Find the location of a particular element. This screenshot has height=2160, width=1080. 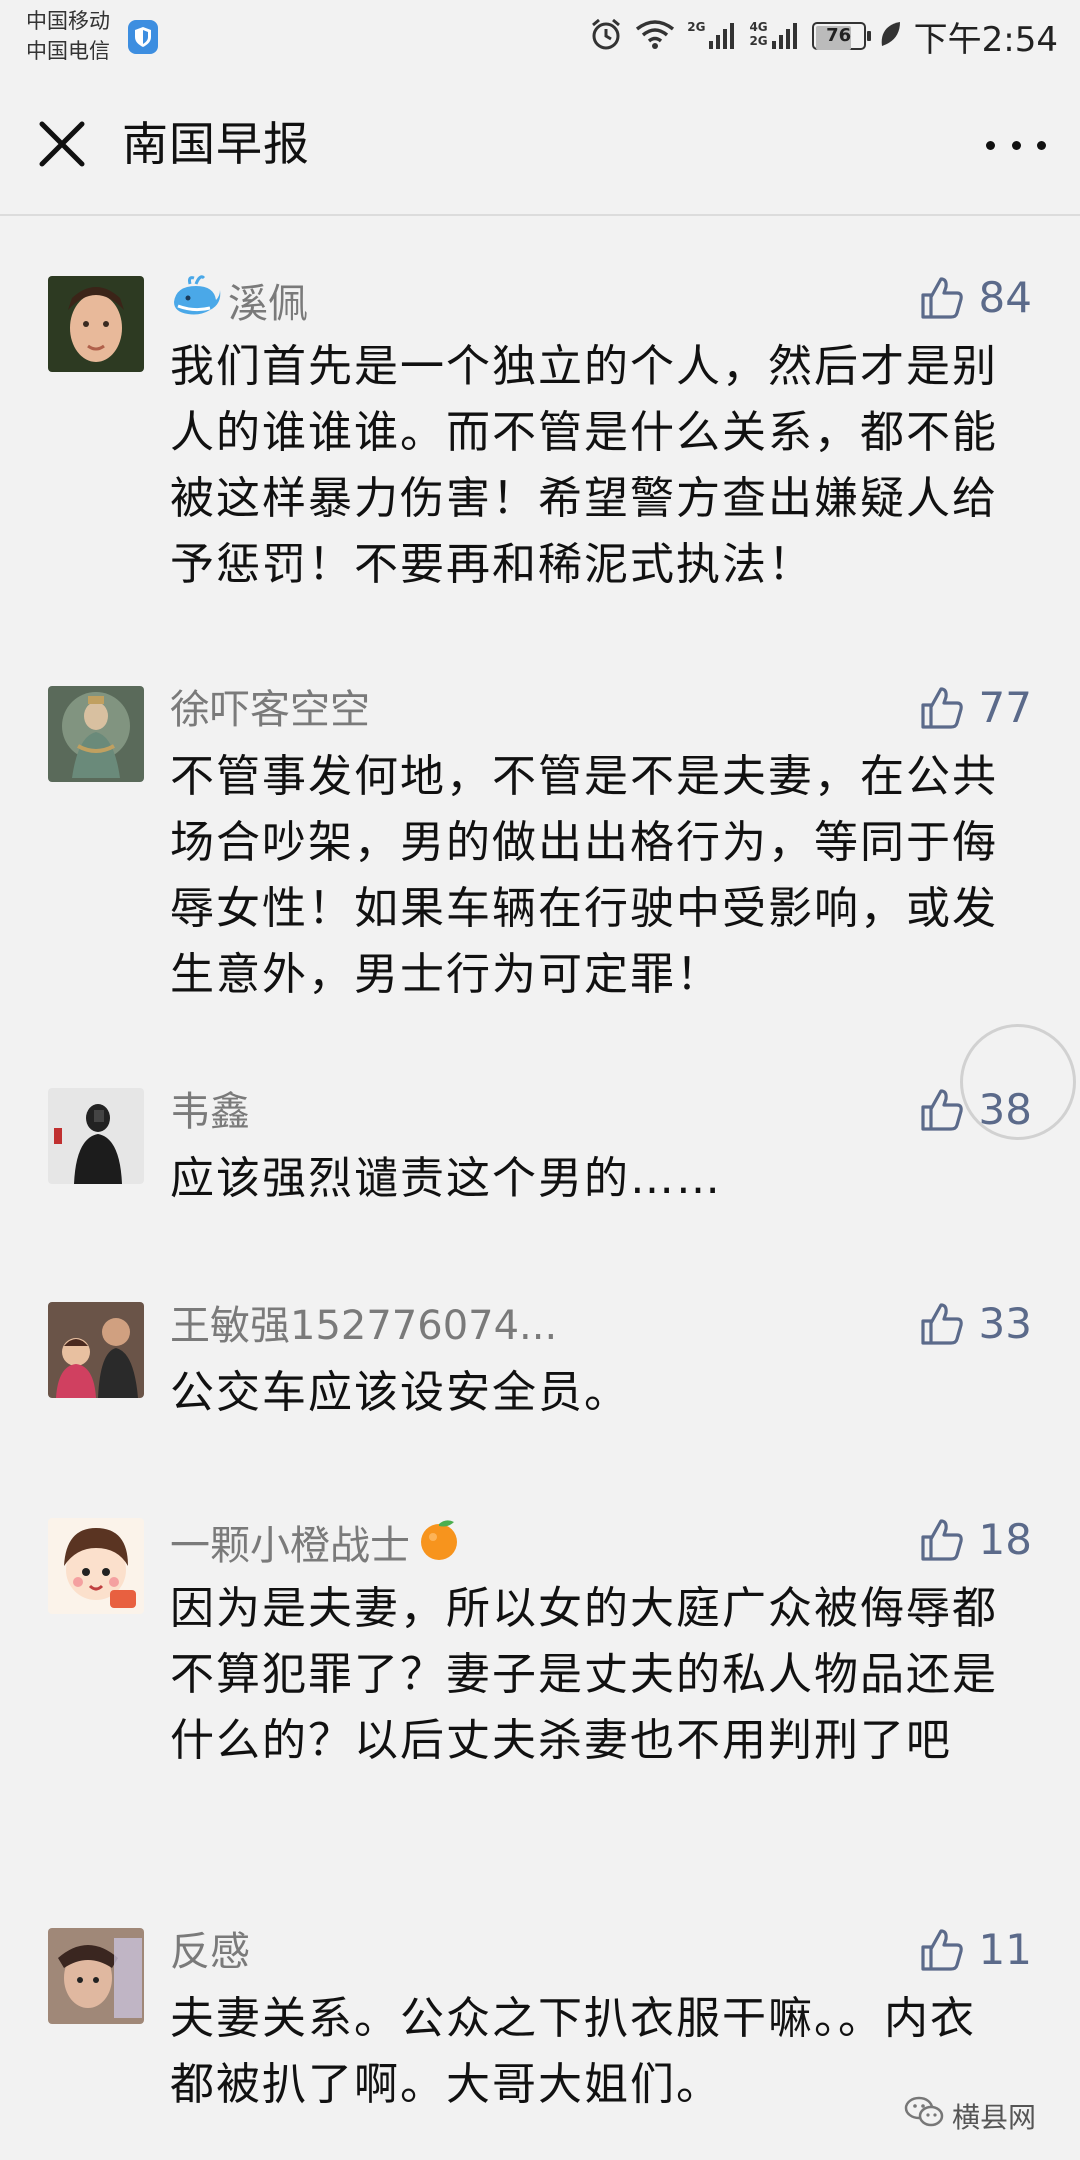

like-count: 11 is located at coordinates (1005, 1949).